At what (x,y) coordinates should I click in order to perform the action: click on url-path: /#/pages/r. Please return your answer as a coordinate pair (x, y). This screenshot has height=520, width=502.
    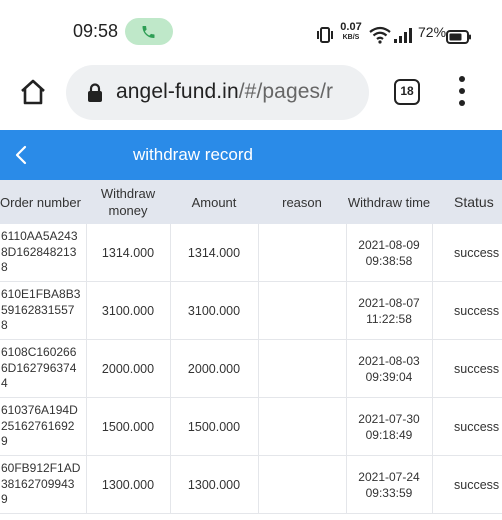
    Looking at the image, I should click on (286, 91).